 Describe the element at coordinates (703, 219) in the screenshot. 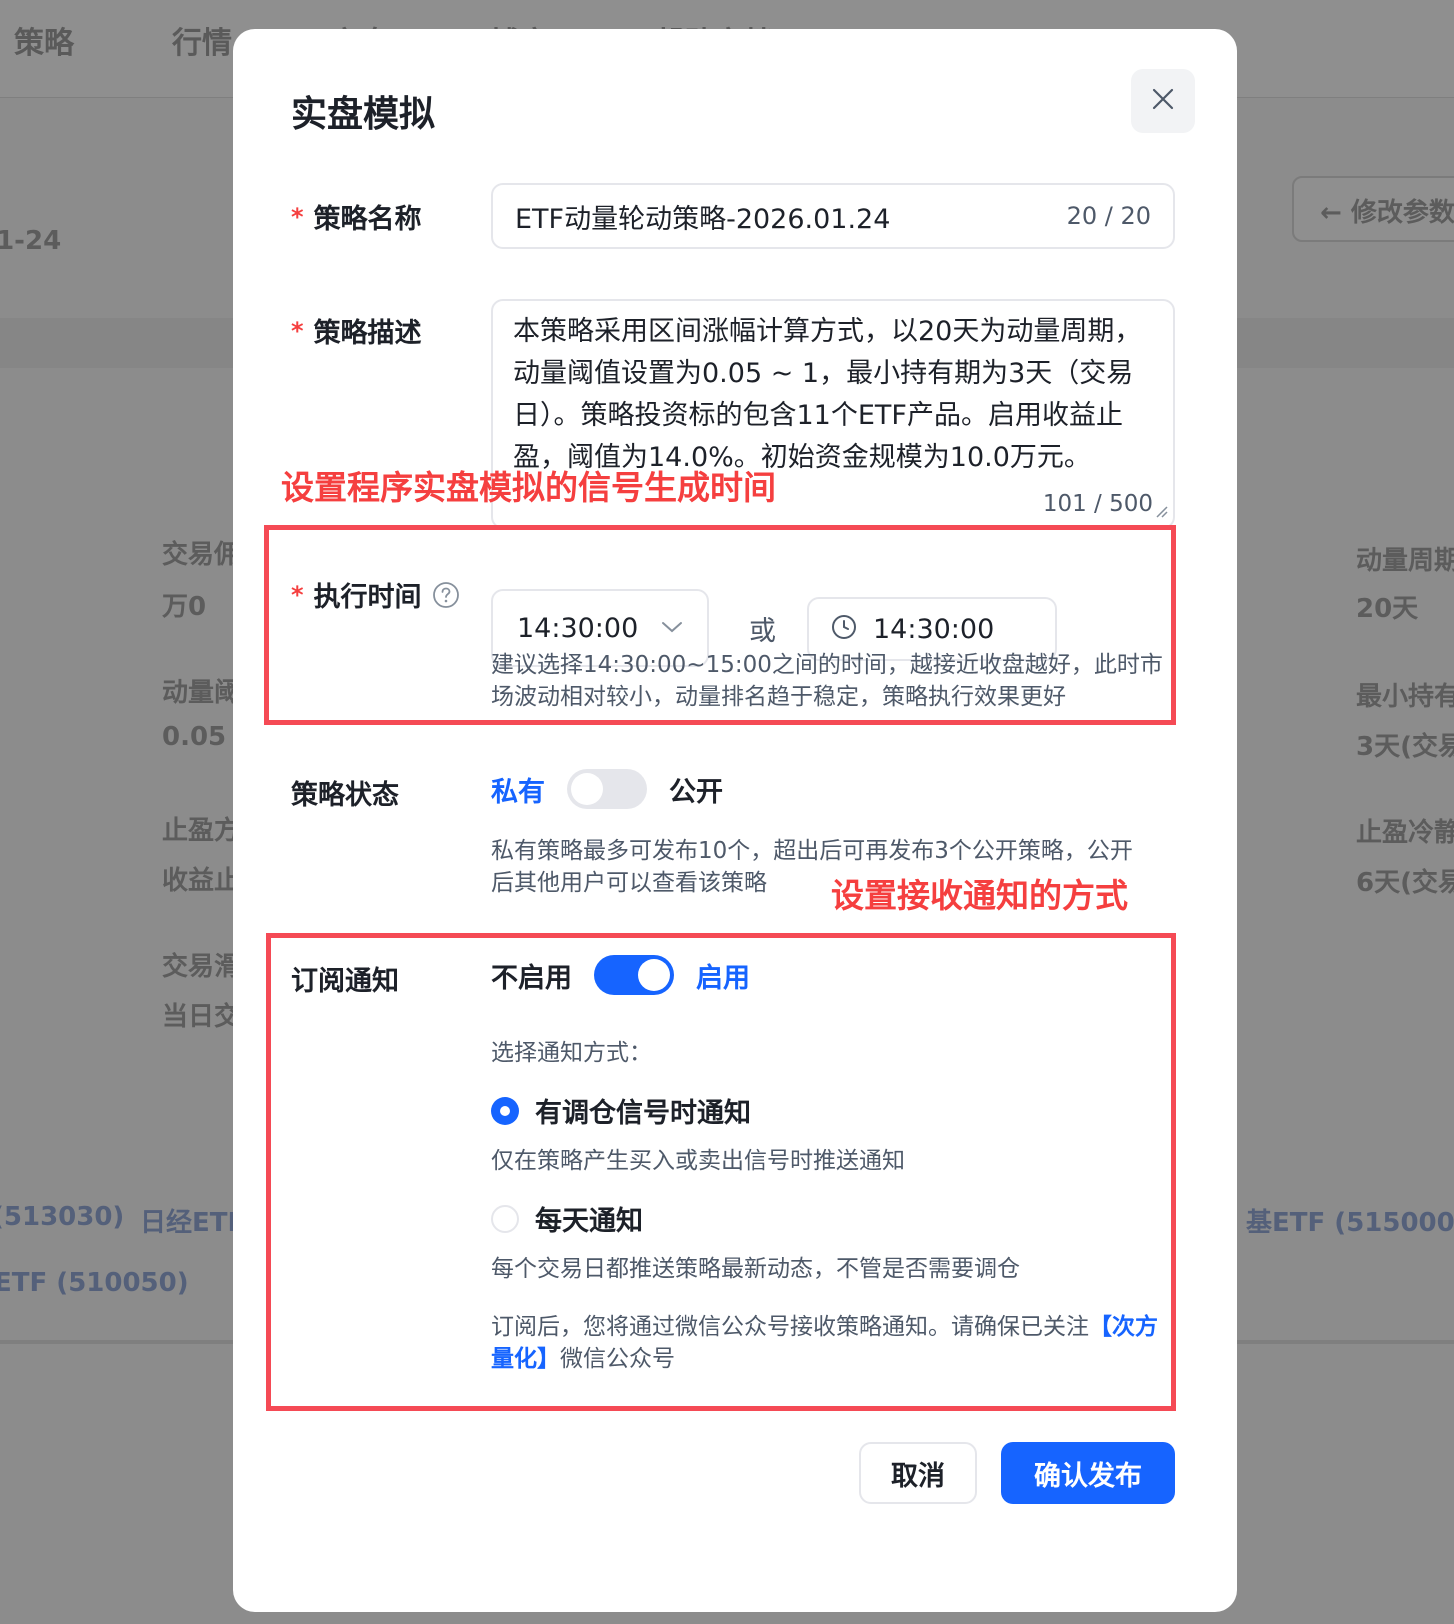

I see `strategy-name-value: ETF动量轮动策略-2026.01.24` at that location.